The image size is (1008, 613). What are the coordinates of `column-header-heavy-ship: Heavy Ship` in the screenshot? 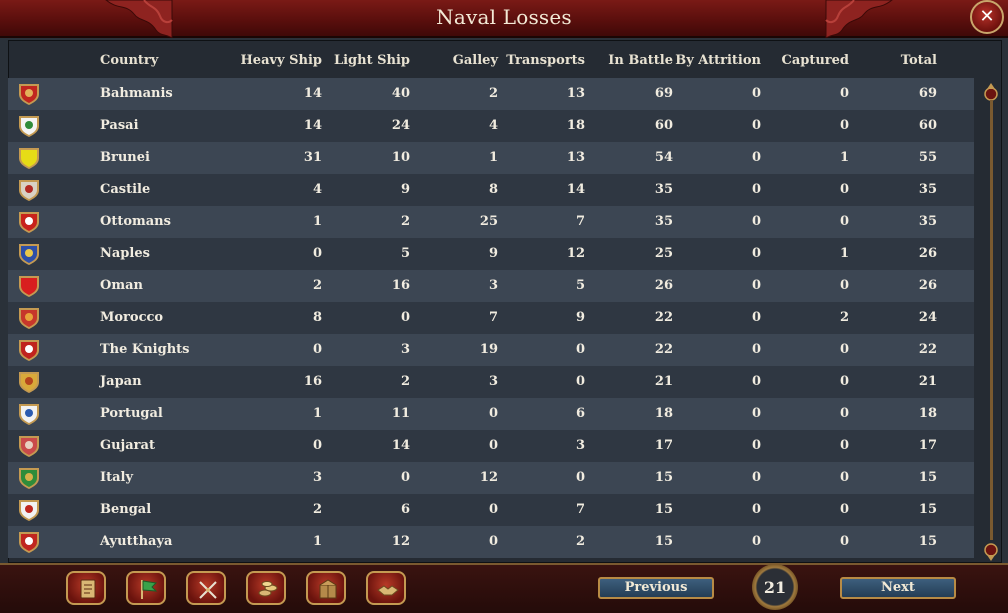 It's located at (281, 60).